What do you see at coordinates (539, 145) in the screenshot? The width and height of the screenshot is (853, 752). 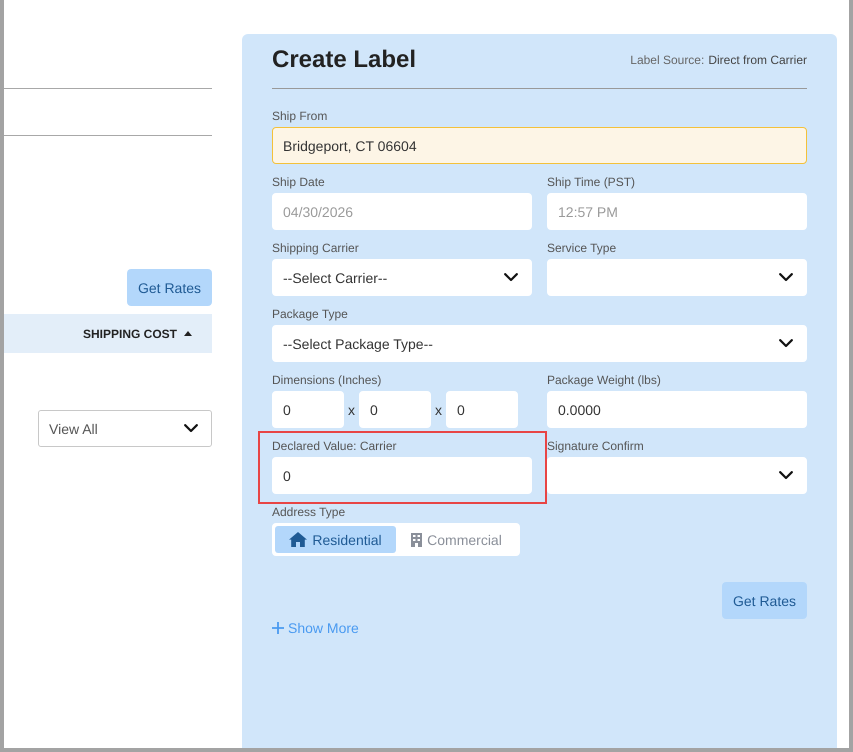 I see `text-field: Bridgeport, CT 06604` at bounding box center [539, 145].